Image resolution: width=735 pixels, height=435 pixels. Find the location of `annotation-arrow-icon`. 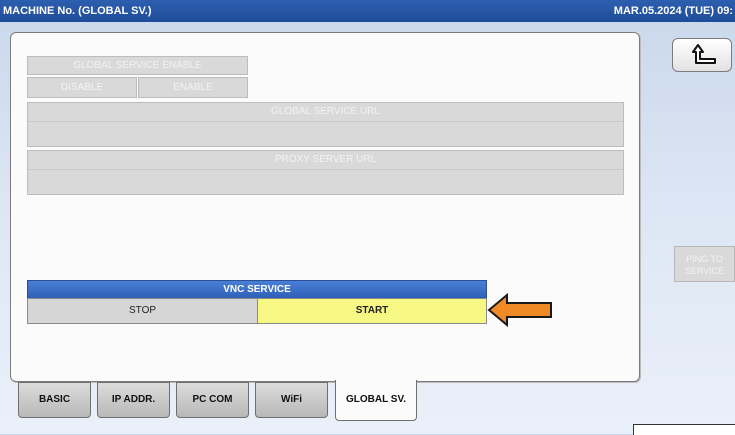

annotation-arrow-icon is located at coordinates (519, 310).